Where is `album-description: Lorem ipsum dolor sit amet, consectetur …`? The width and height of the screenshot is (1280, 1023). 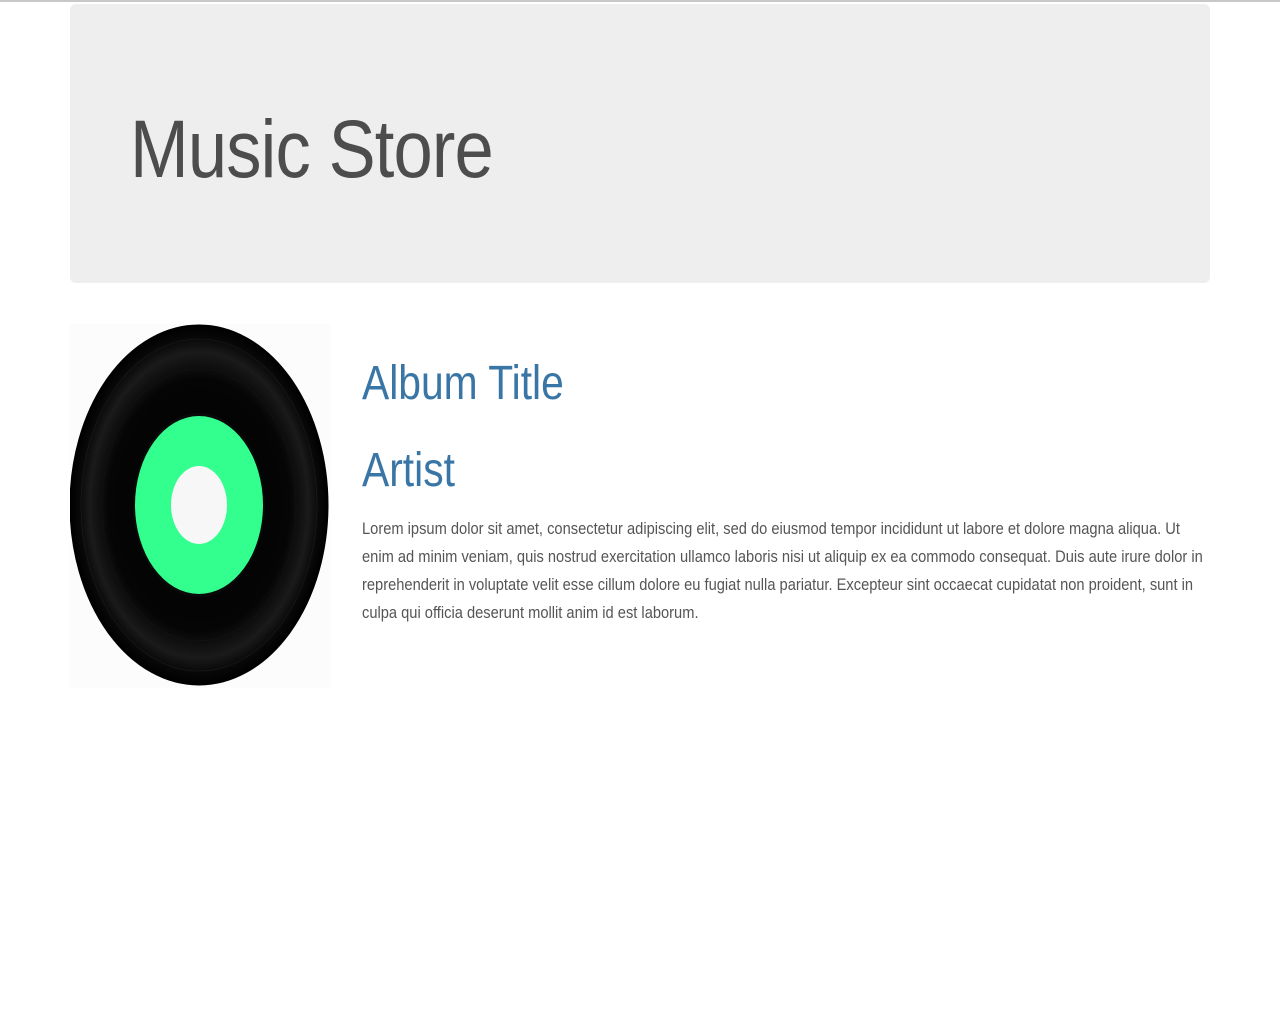
album-description: Lorem ipsum dolor sit amet, consectetur … is located at coordinates (782, 570).